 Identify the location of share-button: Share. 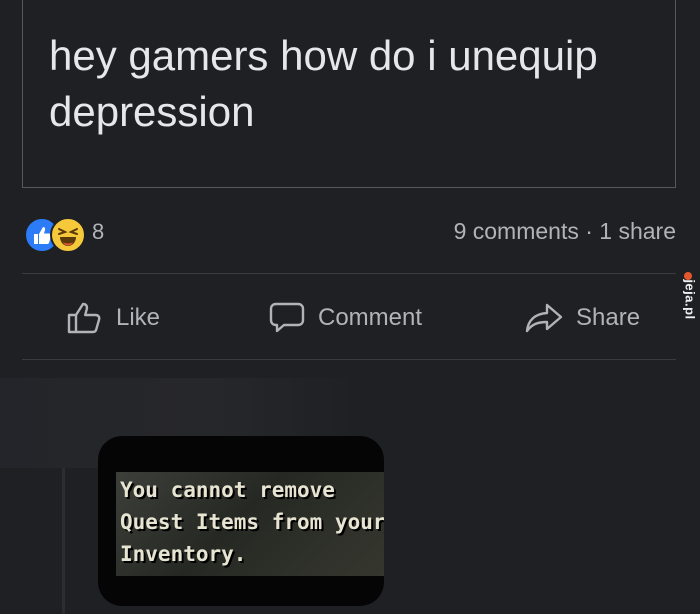
(582, 318).